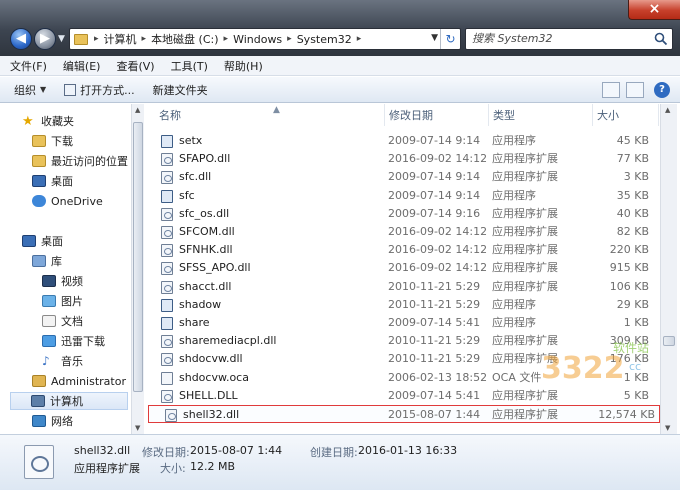  I want to click on menu-edit: 编辑(E), so click(82, 66).